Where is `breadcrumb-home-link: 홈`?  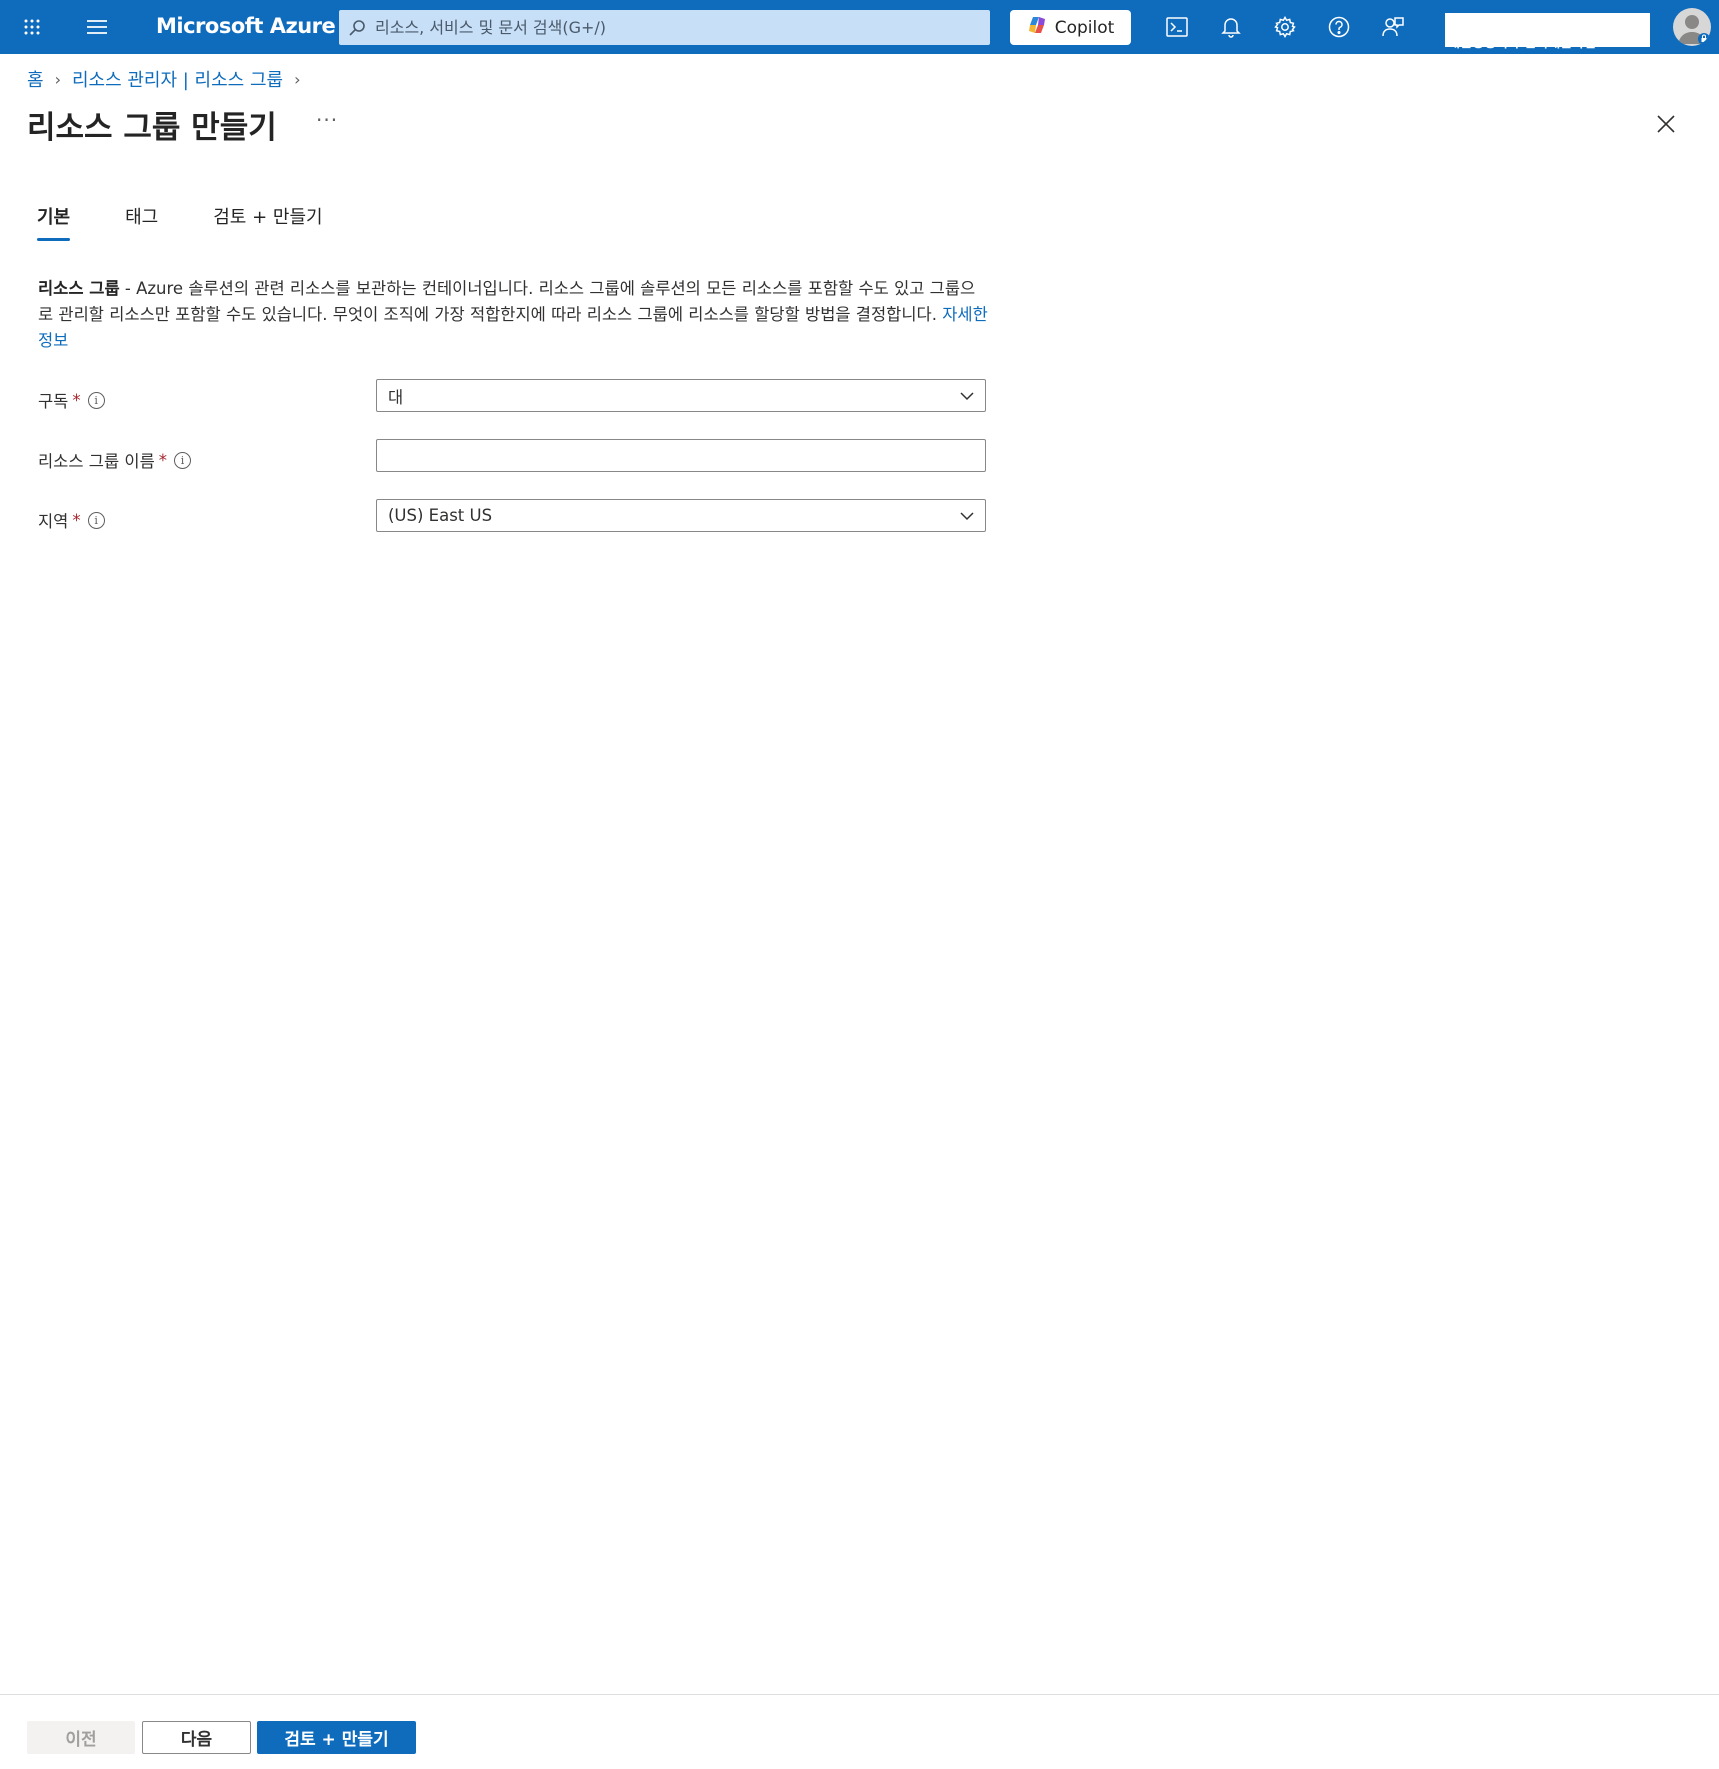 breadcrumb-home-link: 홈 is located at coordinates (35, 79).